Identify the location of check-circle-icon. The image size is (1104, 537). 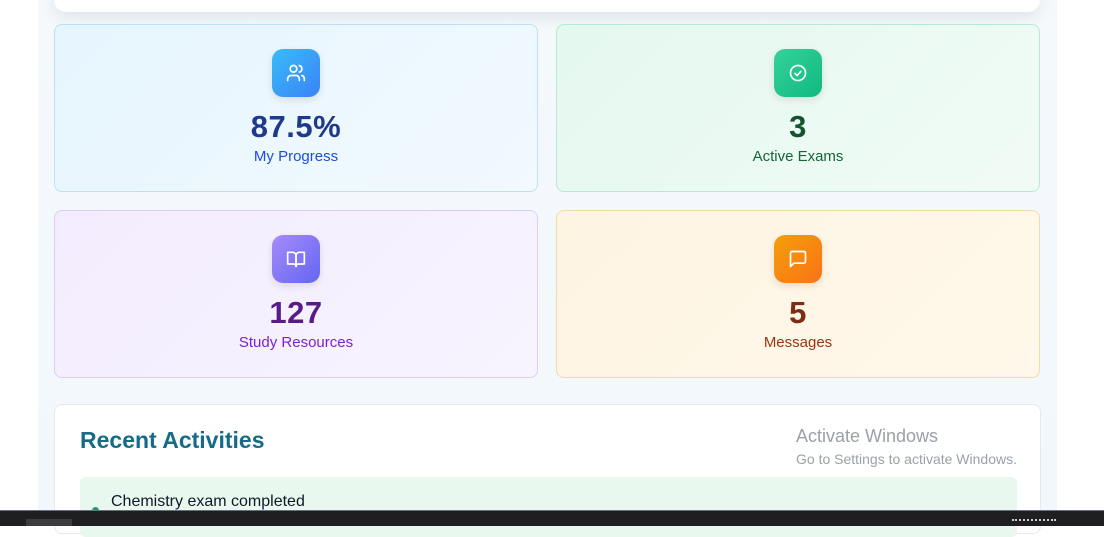
(798, 73).